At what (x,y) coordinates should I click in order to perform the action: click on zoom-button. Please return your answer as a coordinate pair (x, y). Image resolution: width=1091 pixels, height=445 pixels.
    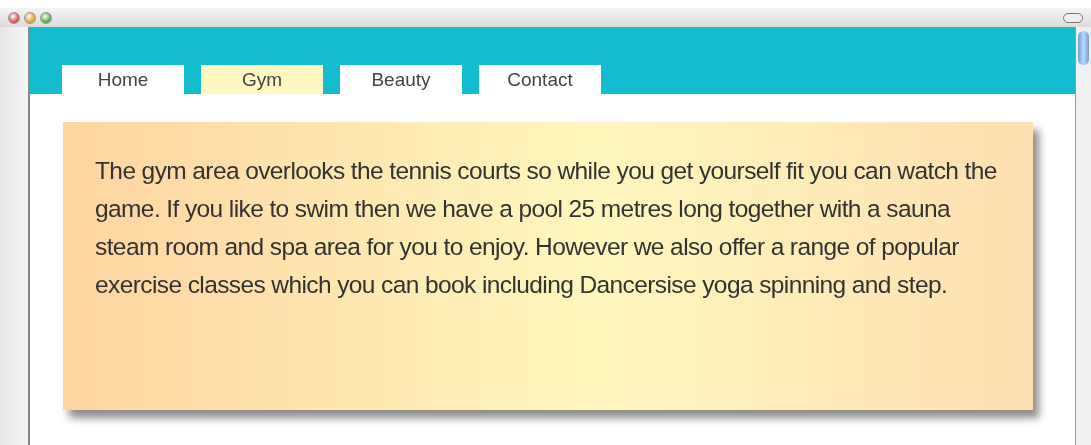
    Looking at the image, I should click on (46, 17).